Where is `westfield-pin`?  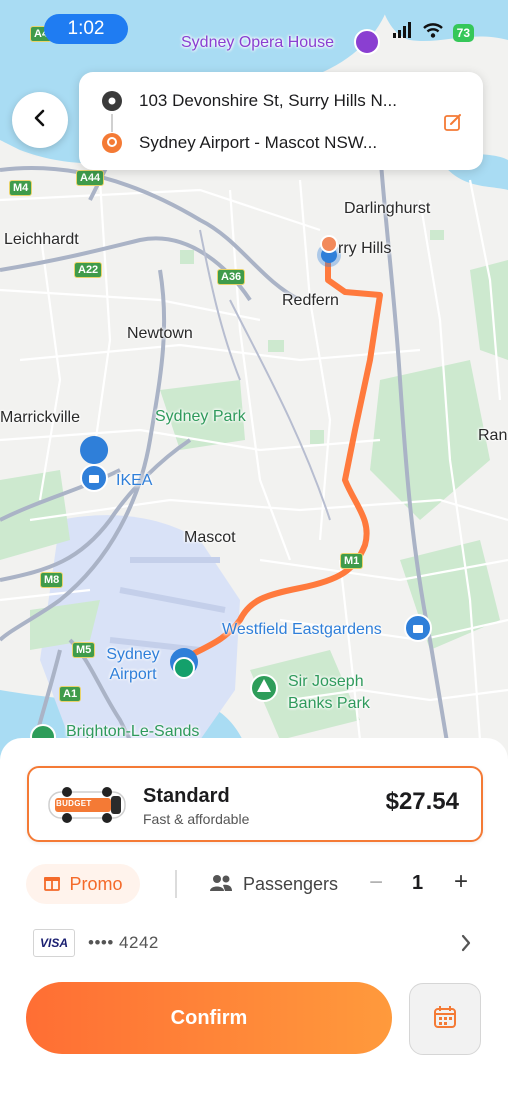
westfield-pin is located at coordinates (418, 628).